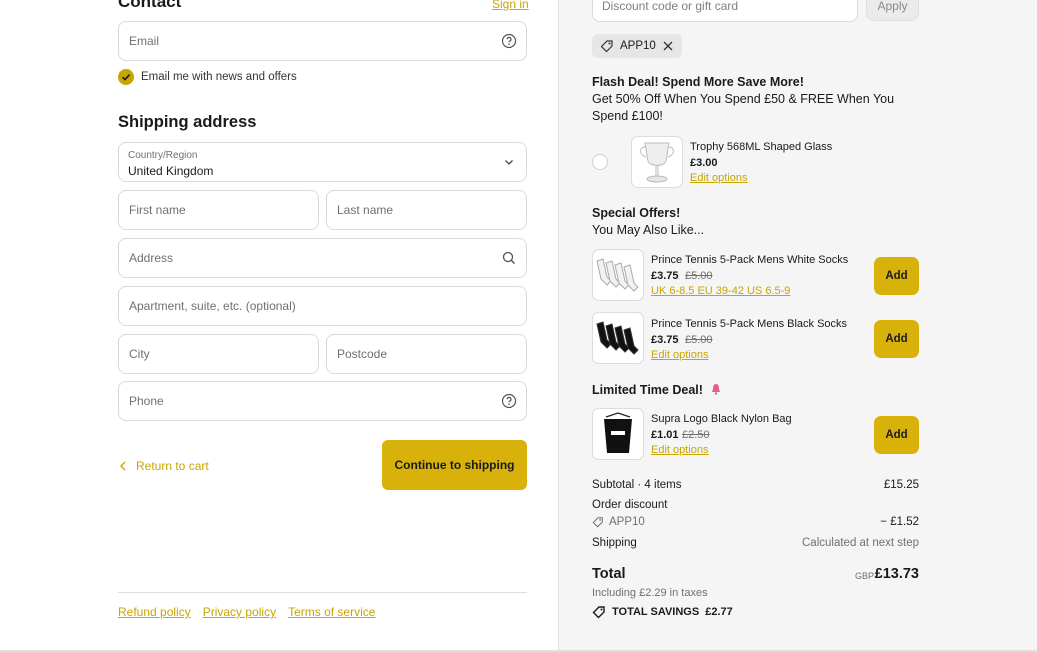  Describe the element at coordinates (187, 122) in the screenshot. I see `shipping-heading: Shipping address` at that location.